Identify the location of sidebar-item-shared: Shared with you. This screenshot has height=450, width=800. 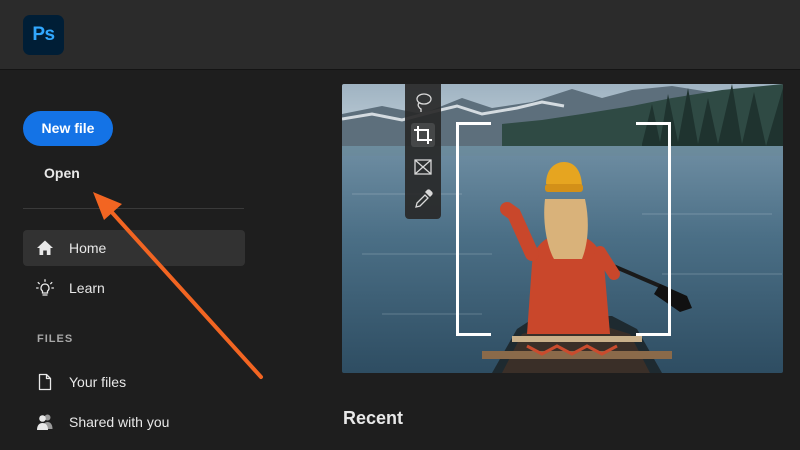
(134, 422).